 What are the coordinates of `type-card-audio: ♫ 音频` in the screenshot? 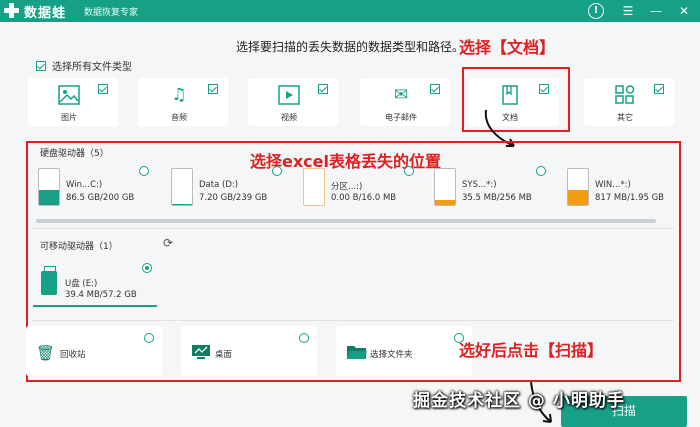 It's located at (183, 102).